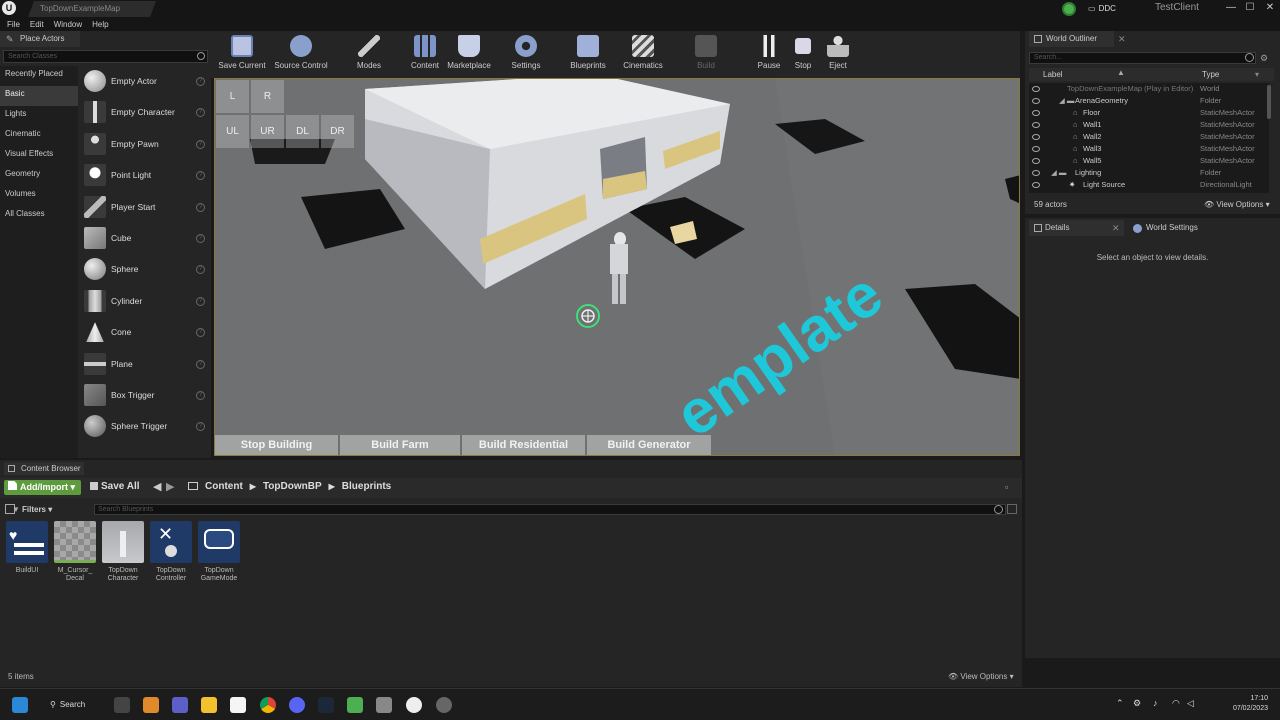 The image size is (1280, 720). Describe the element at coordinates (39, 196) in the screenshot. I see `category-volumes: Volumes` at that location.